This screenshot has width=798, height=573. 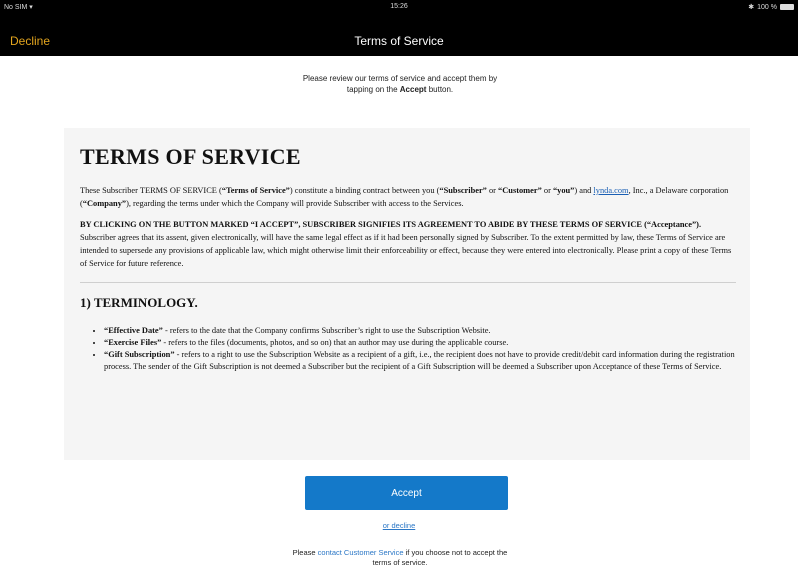 I want to click on navigation-bar: Decline Terms of Service, so click(x=399, y=35).